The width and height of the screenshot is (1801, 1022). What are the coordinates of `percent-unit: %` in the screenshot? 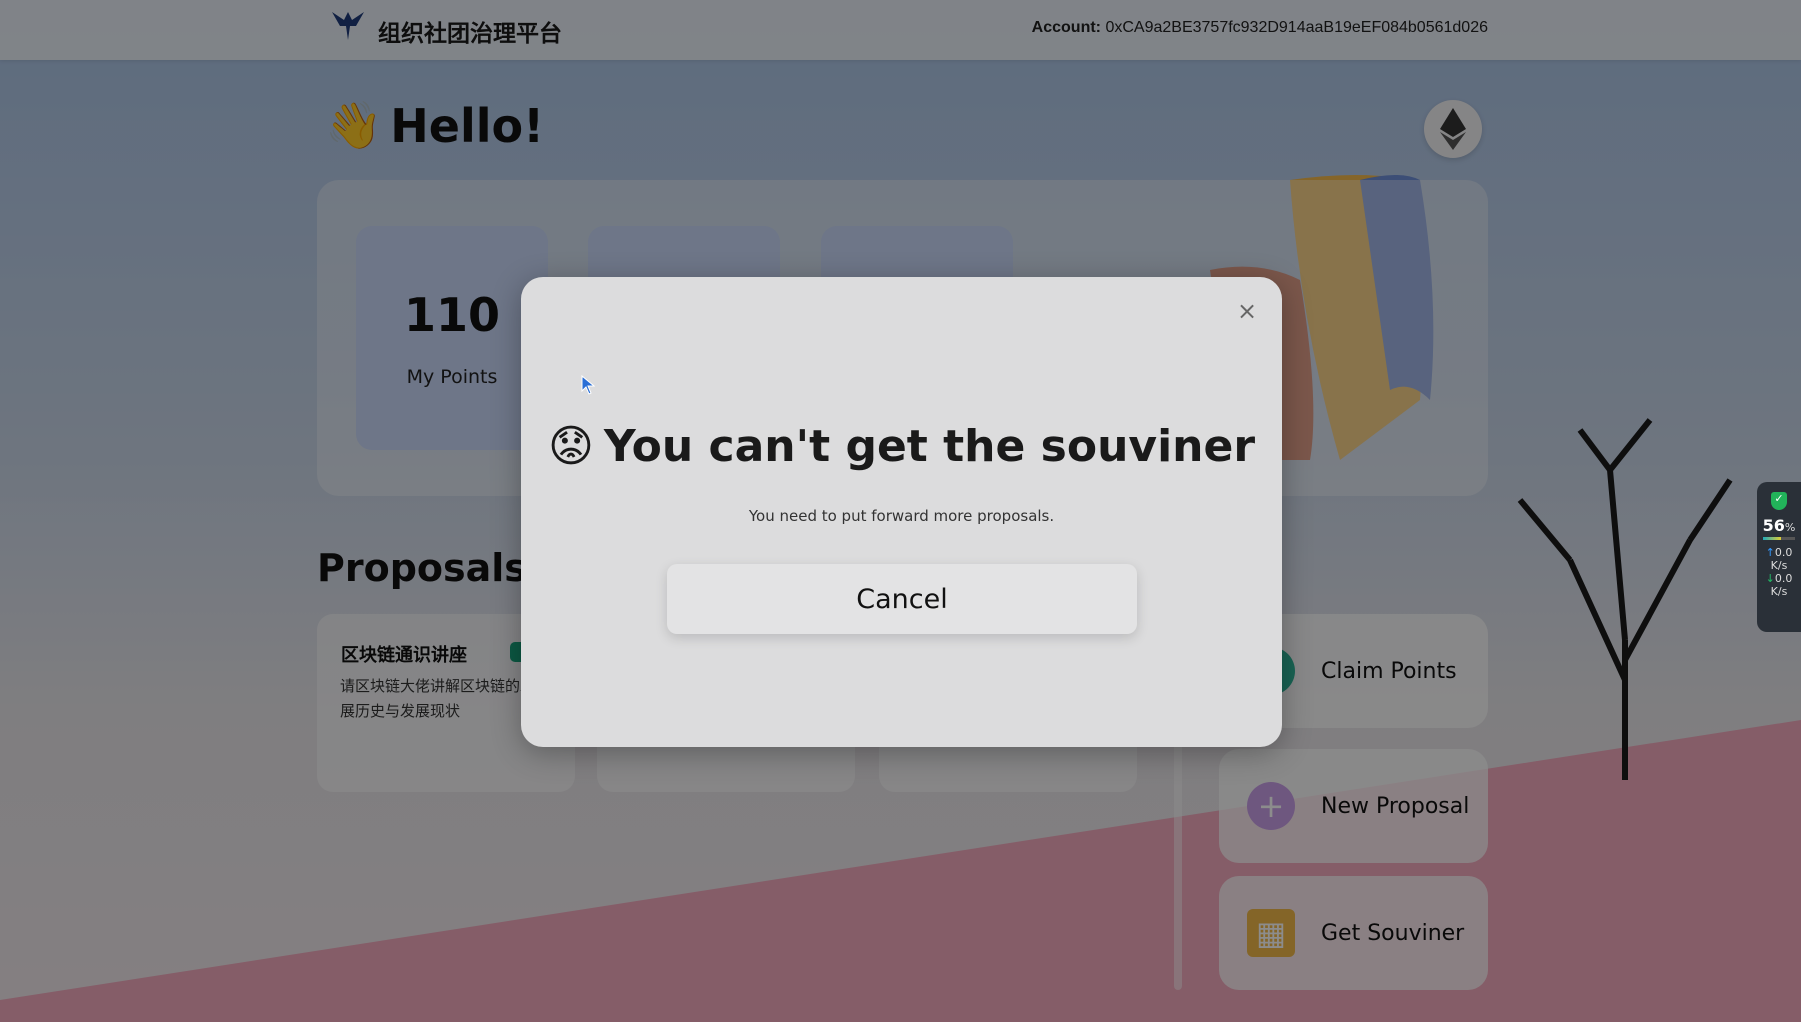 It's located at (1790, 527).